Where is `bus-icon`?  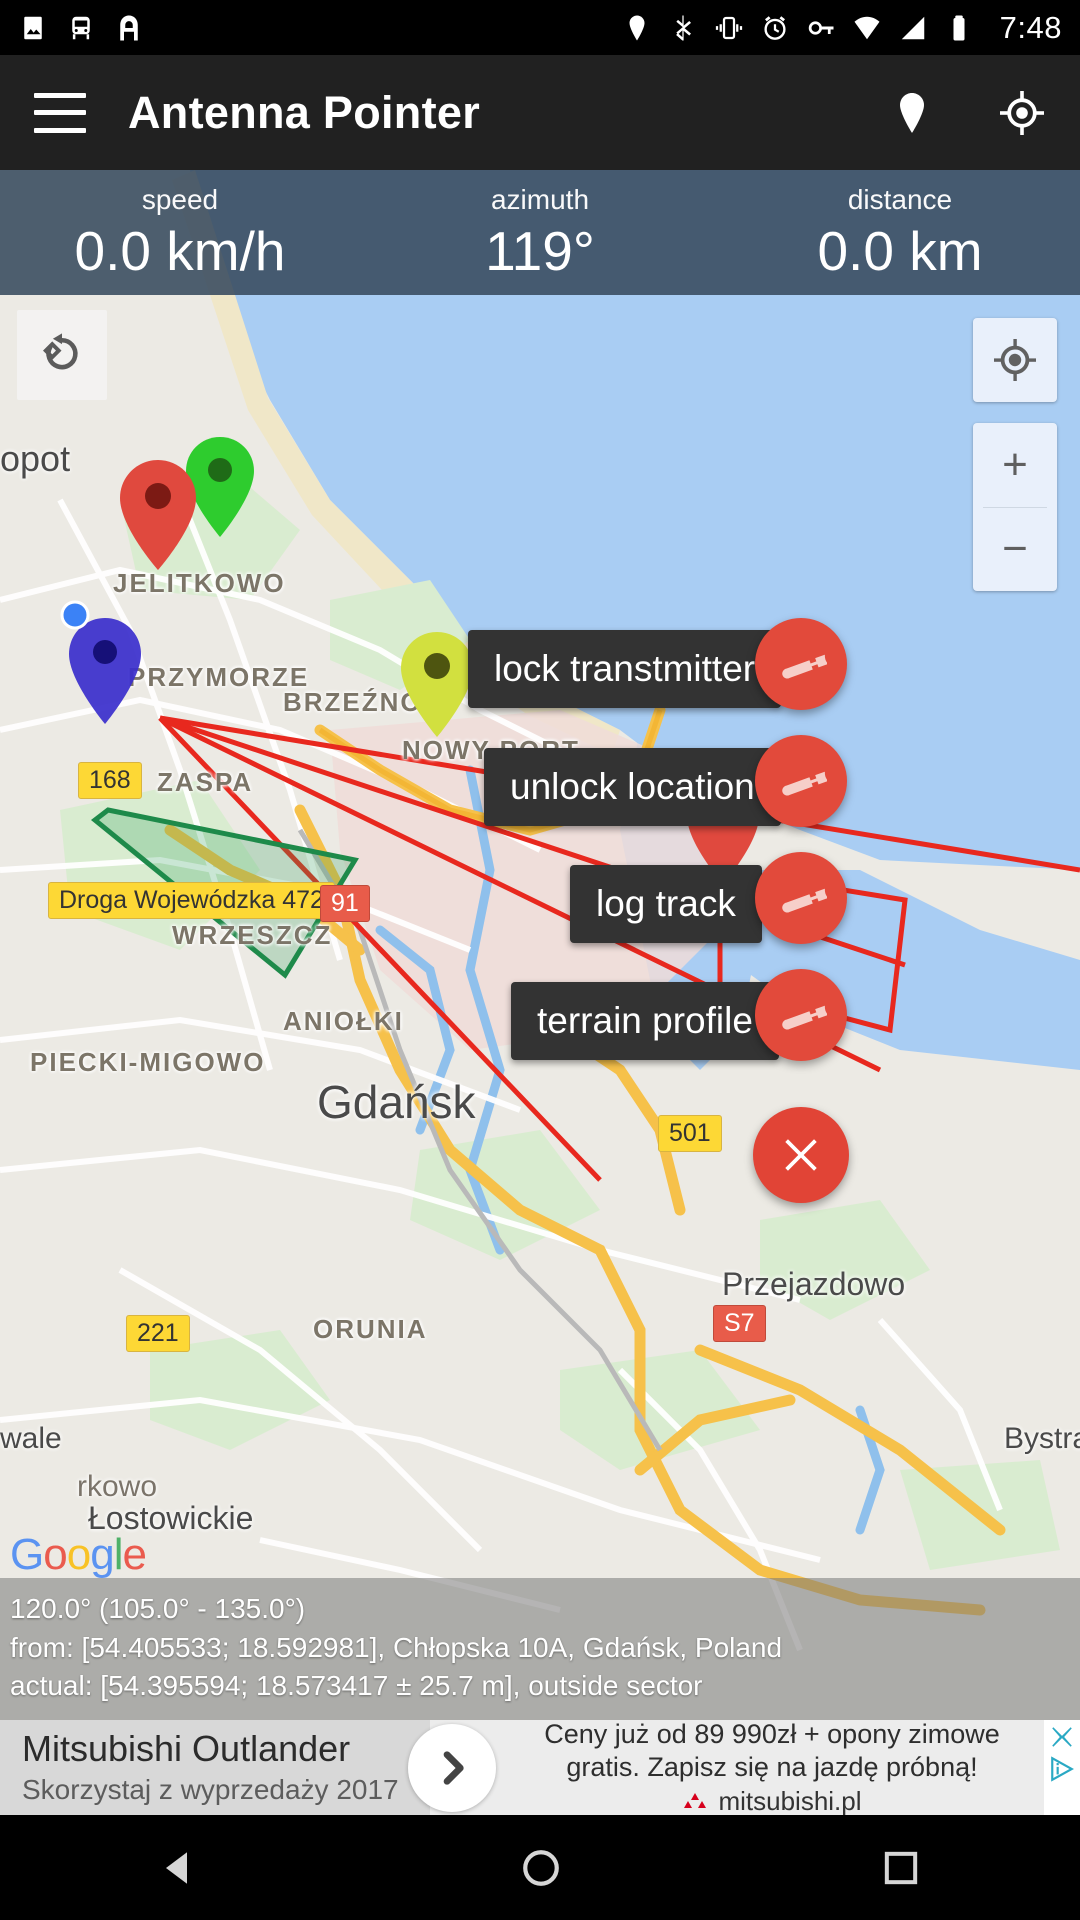
bus-icon is located at coordinates (81, 27).